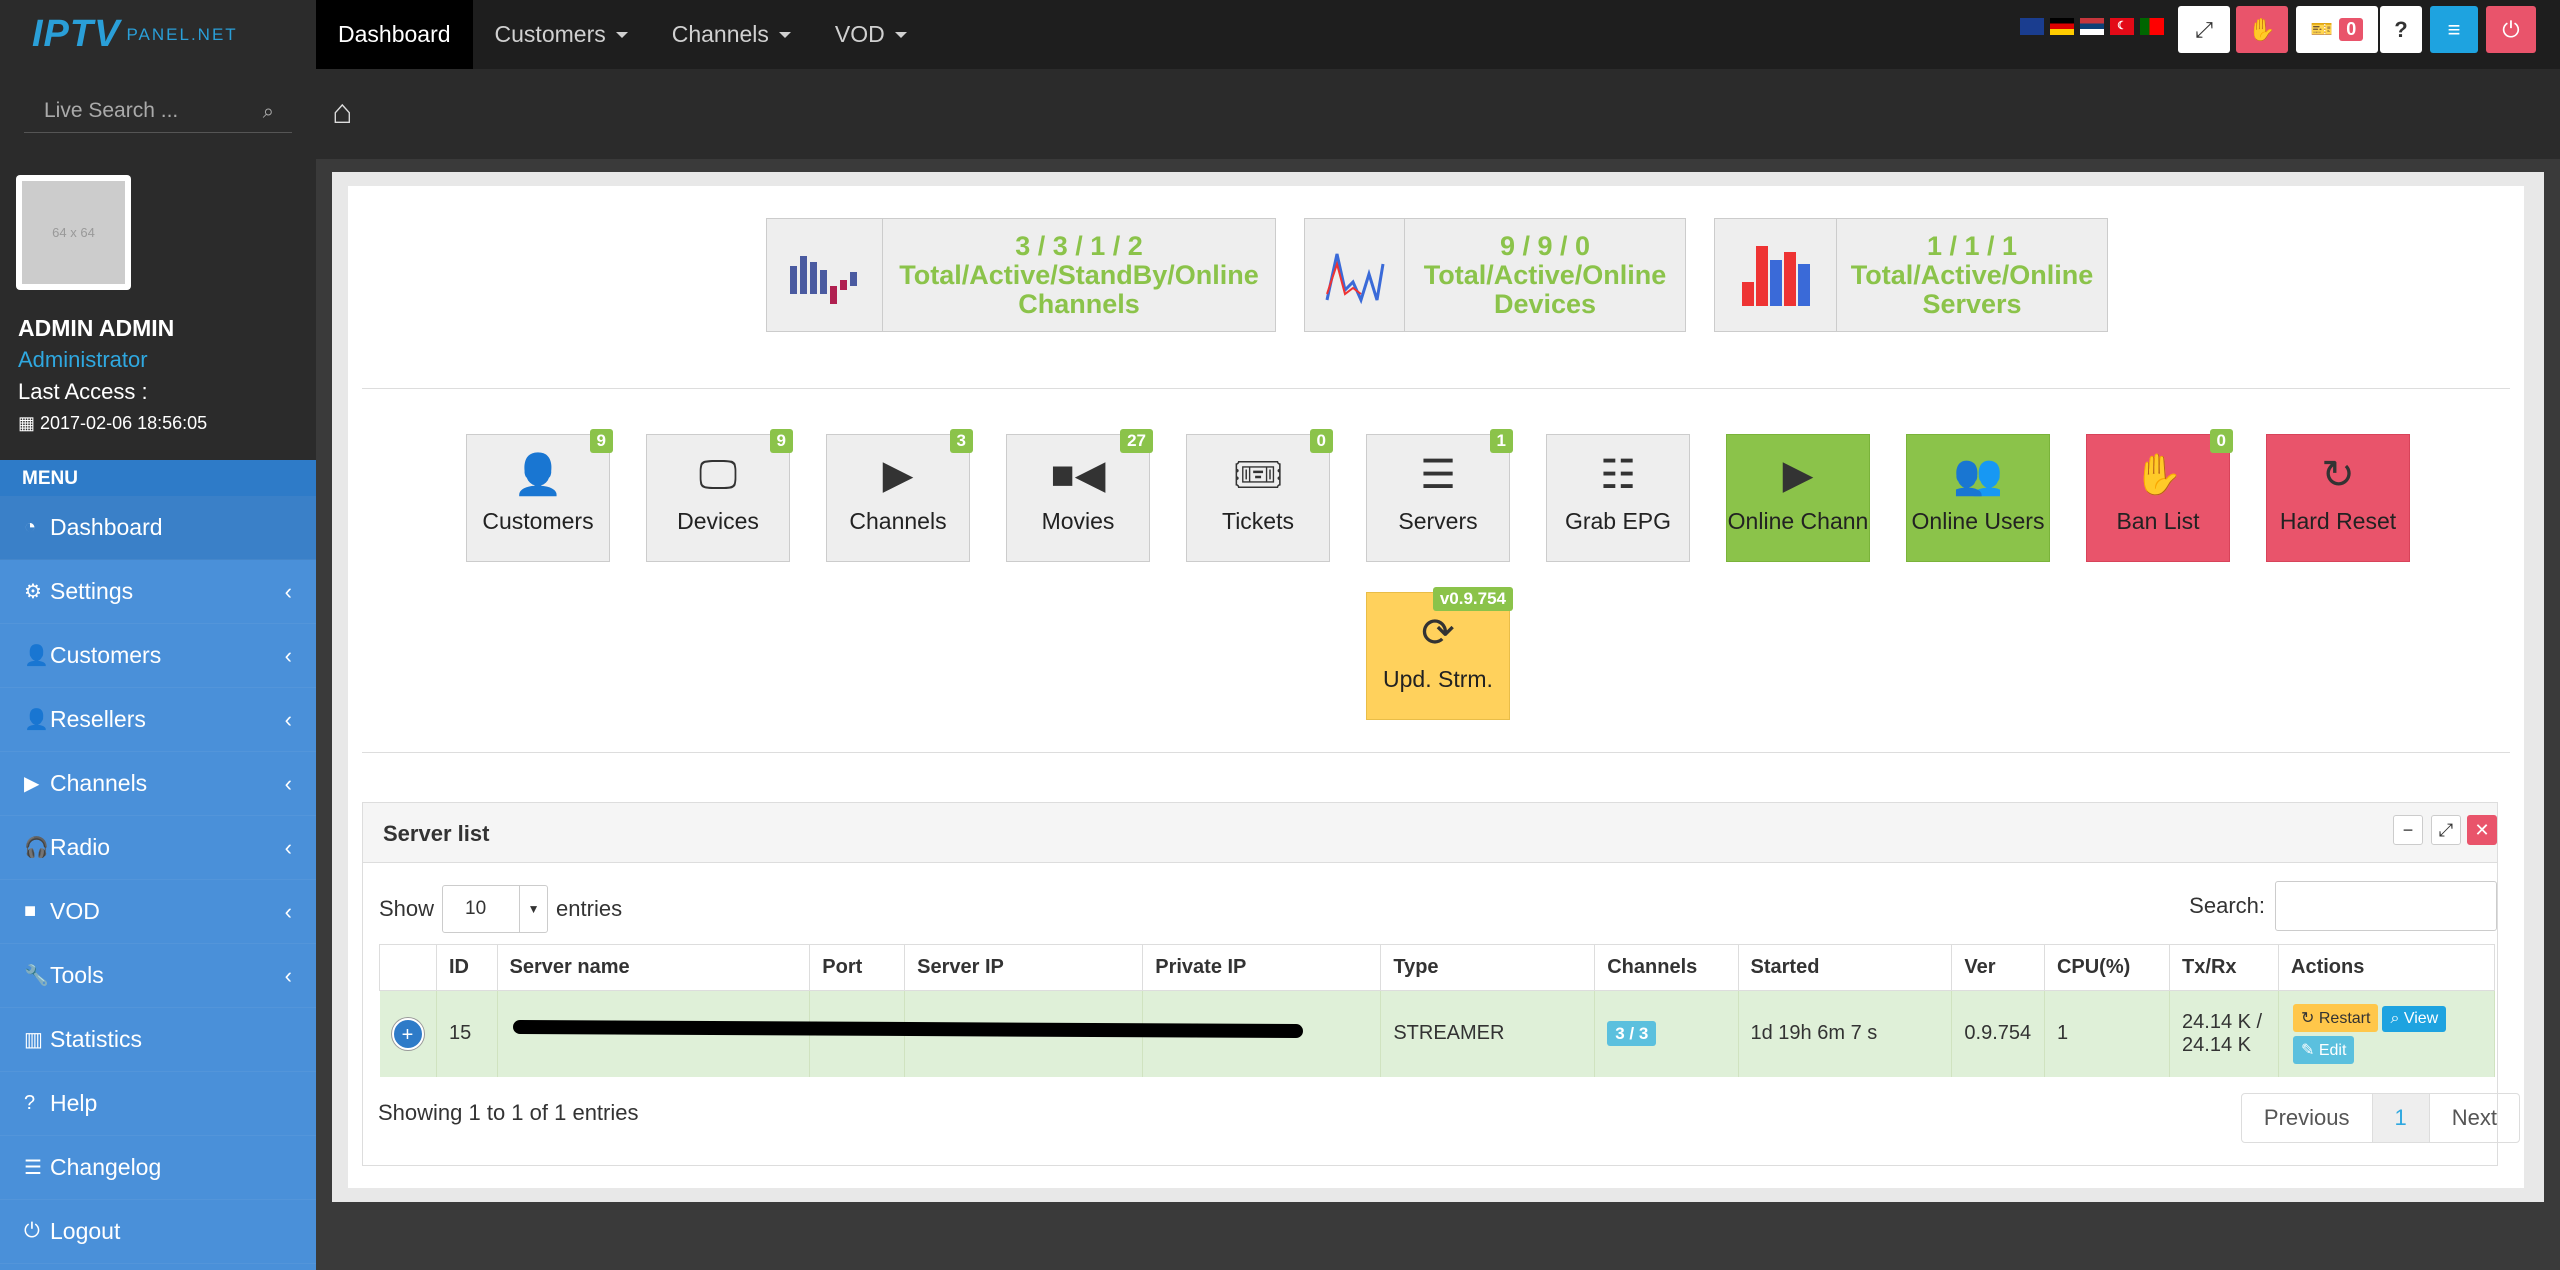  Describe the element at coordinates (1262, 967) in the screenshot. I see `col-private-ip: Private IP` at that location.